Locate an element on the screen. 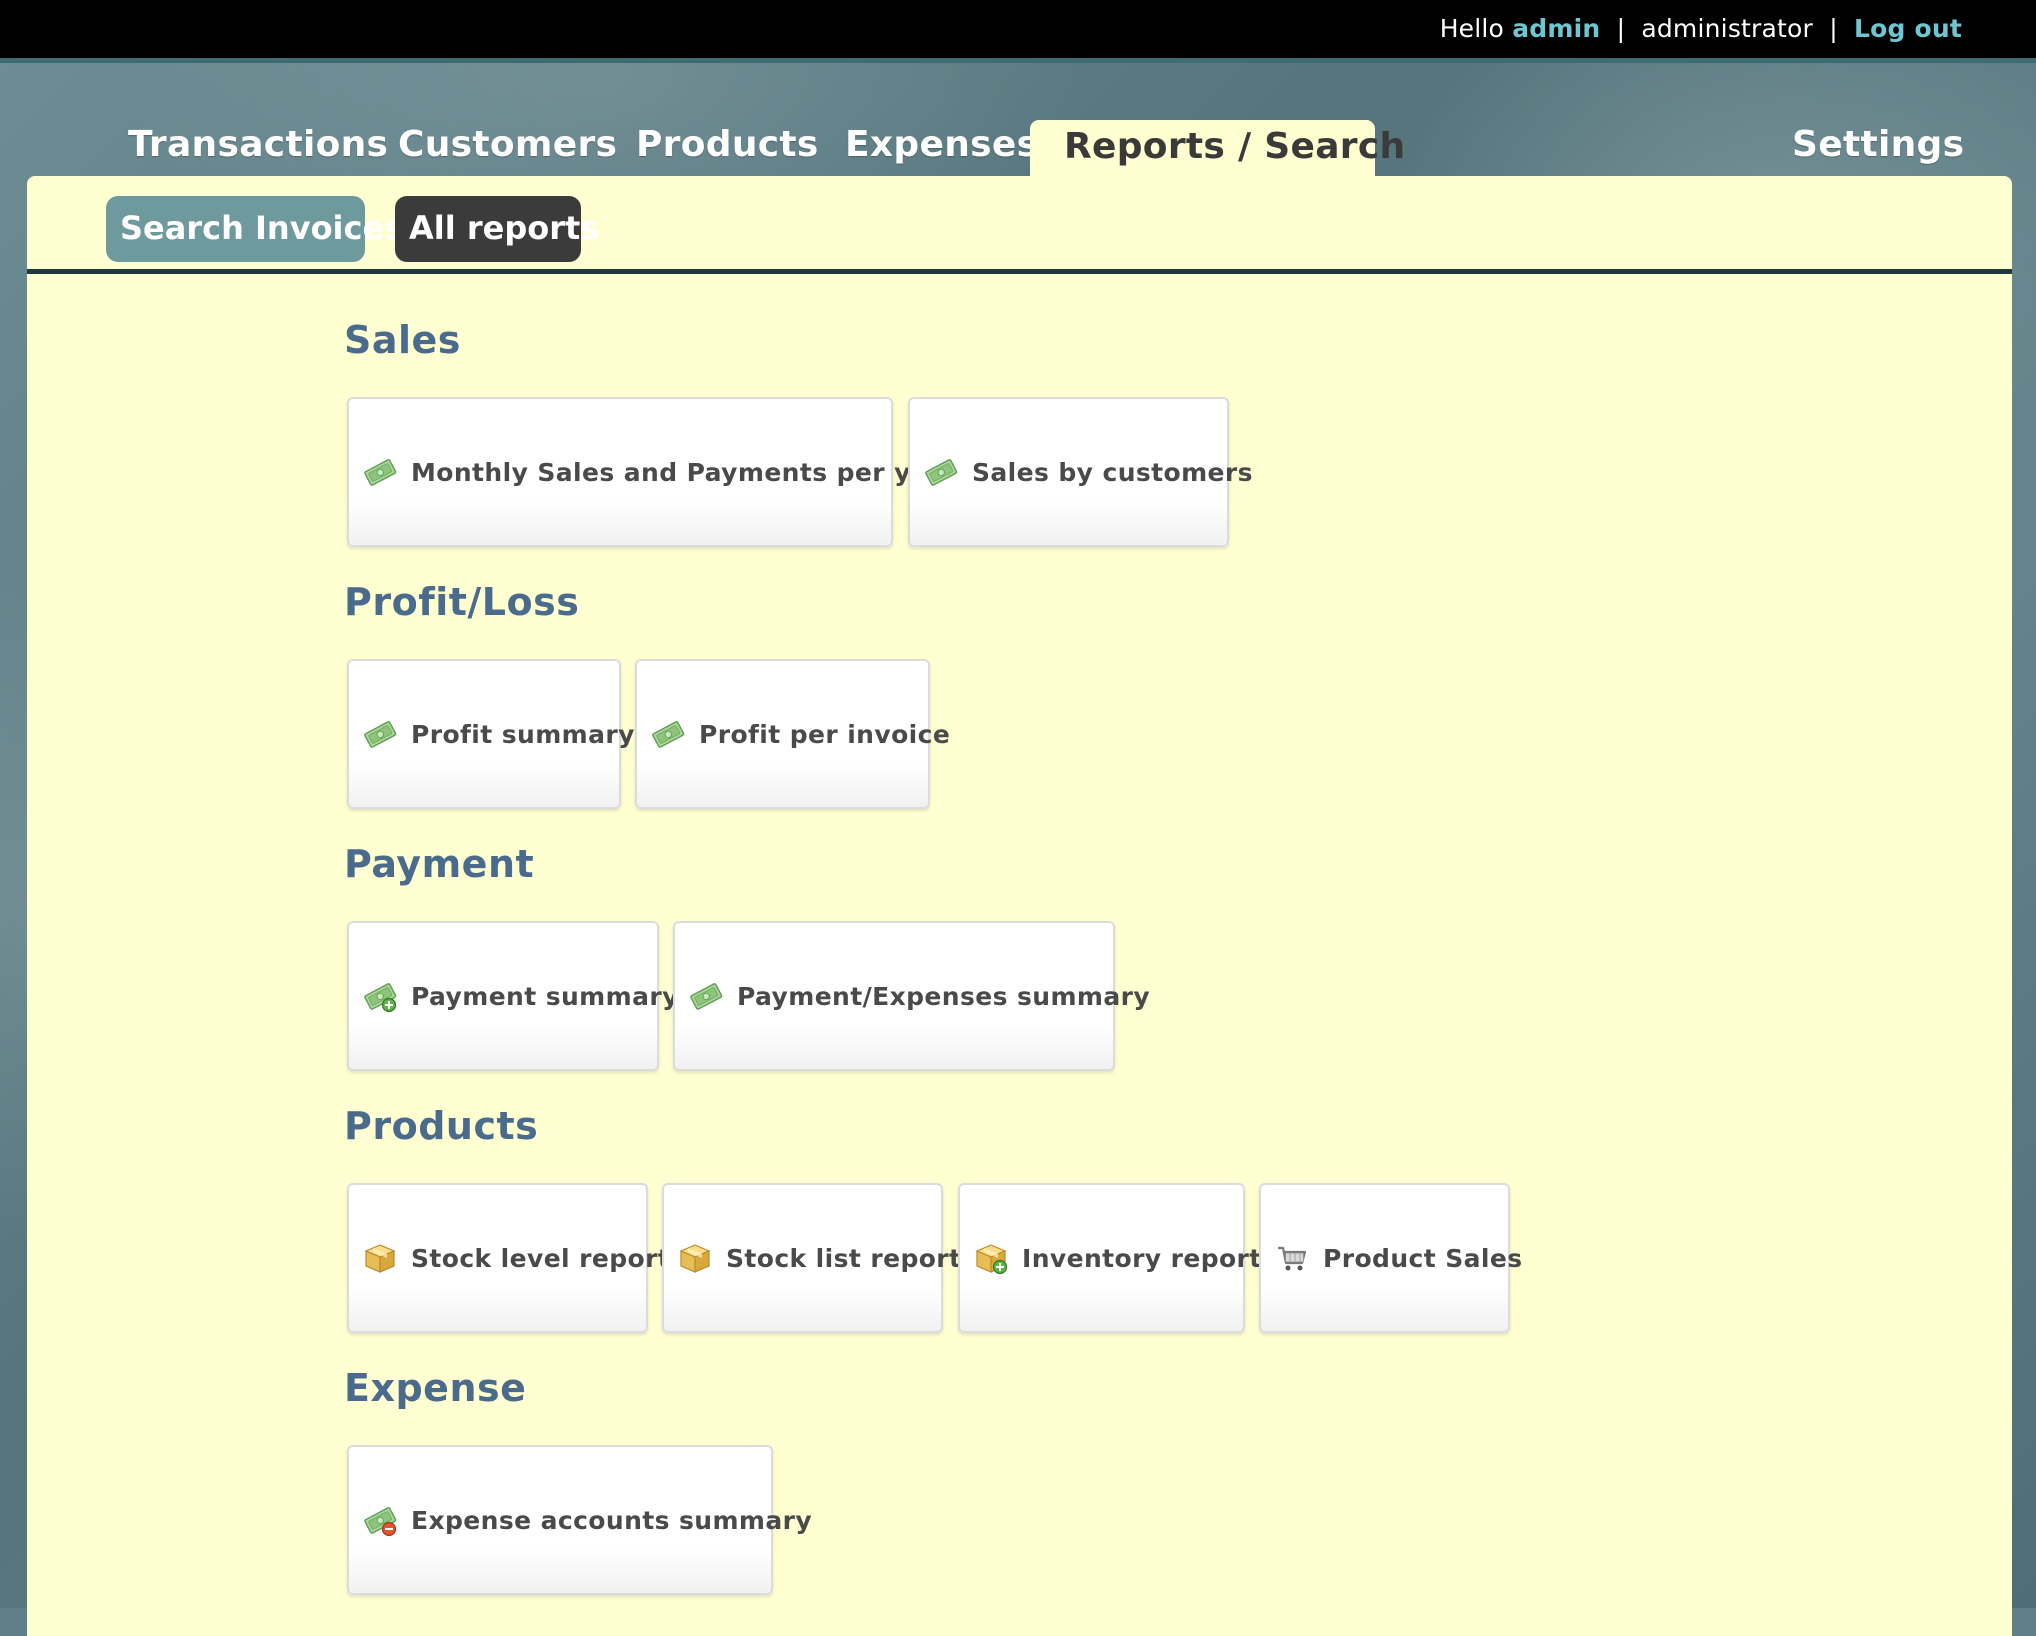 The image size is (2036, 1636). report-profit-per-invoice-button: Profit per invoice is located at coordinates (792, 734).